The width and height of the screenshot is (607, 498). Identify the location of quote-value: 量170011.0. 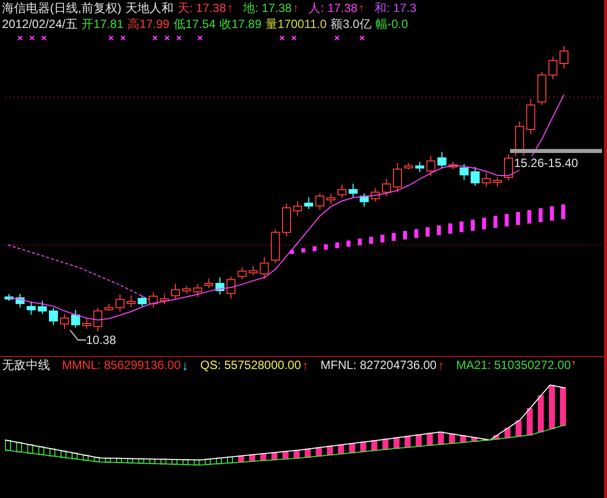
(296, 24).